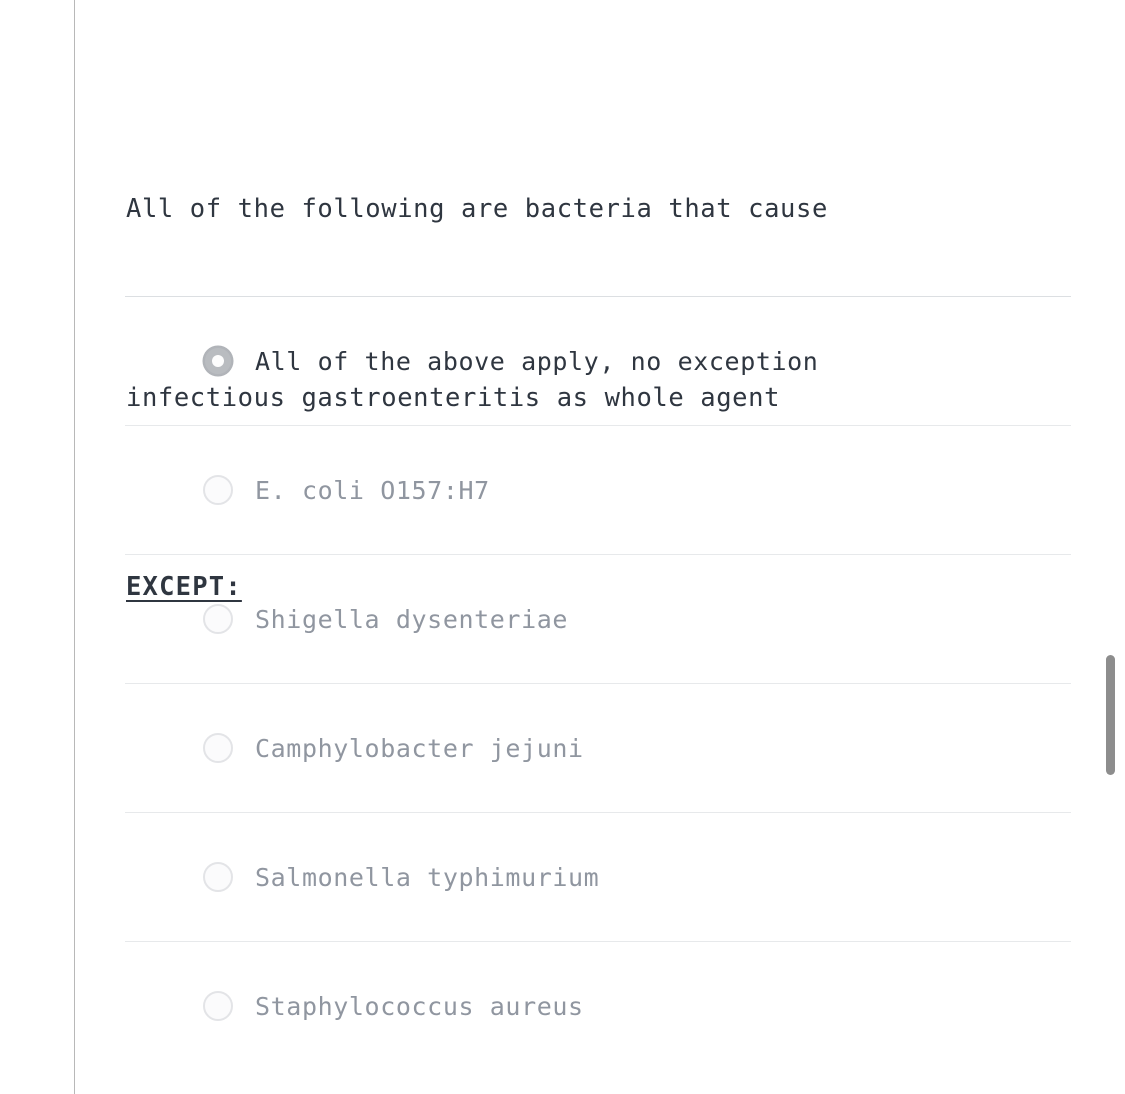  What do you see at coordinates (1110, 715) in the screenshot?
I see `vertical-scrollbar-thumb` at bounding box center [1110, 715].